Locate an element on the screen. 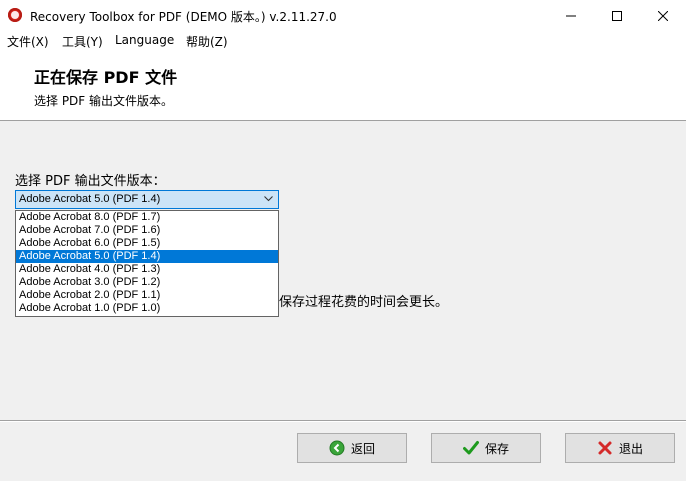 This screenshot has width=686, height=481. list-item-selected: Adobe Acrobat 5.0 (PDF 1.4) is located at coordinates (147, 256).